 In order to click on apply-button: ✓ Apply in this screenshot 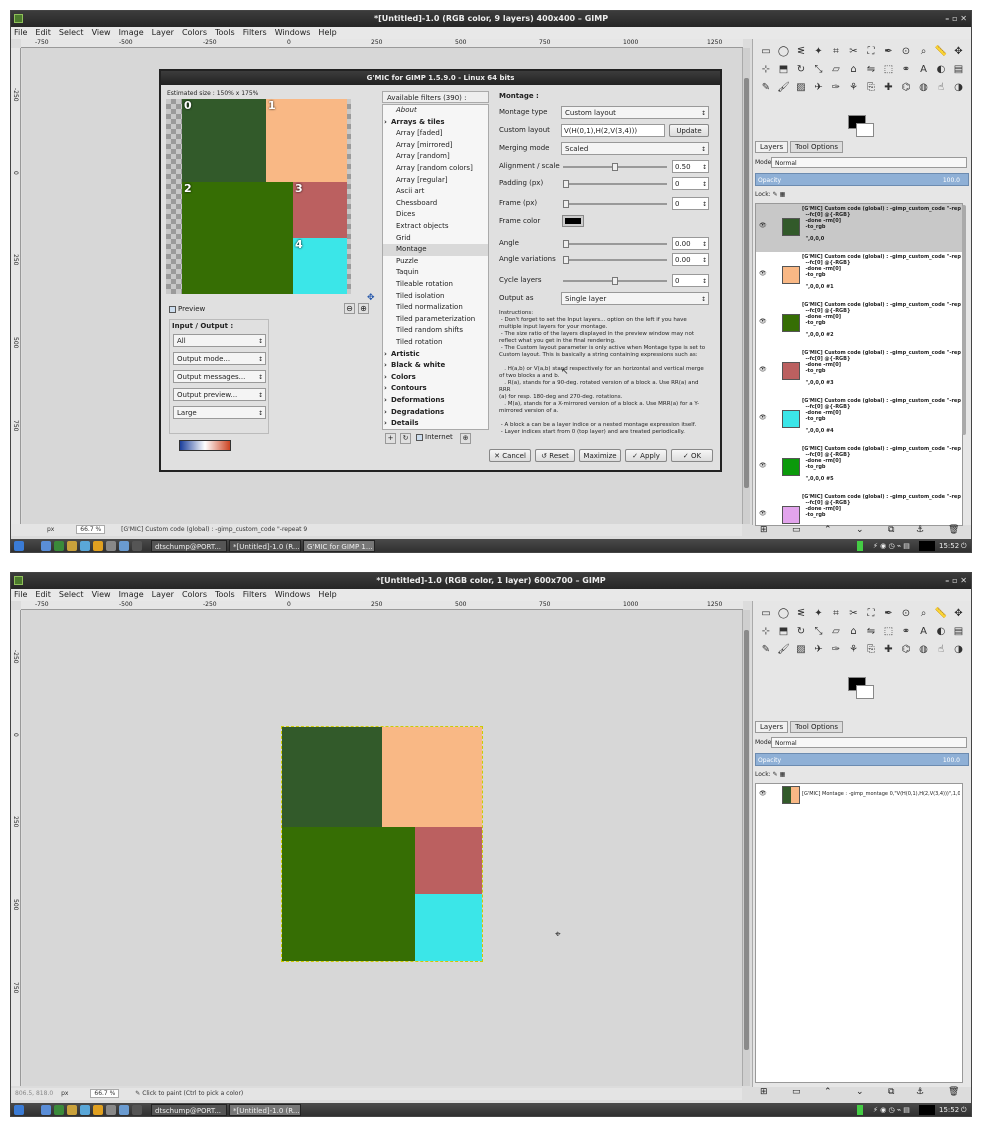, I will do `click(646, 455)`.